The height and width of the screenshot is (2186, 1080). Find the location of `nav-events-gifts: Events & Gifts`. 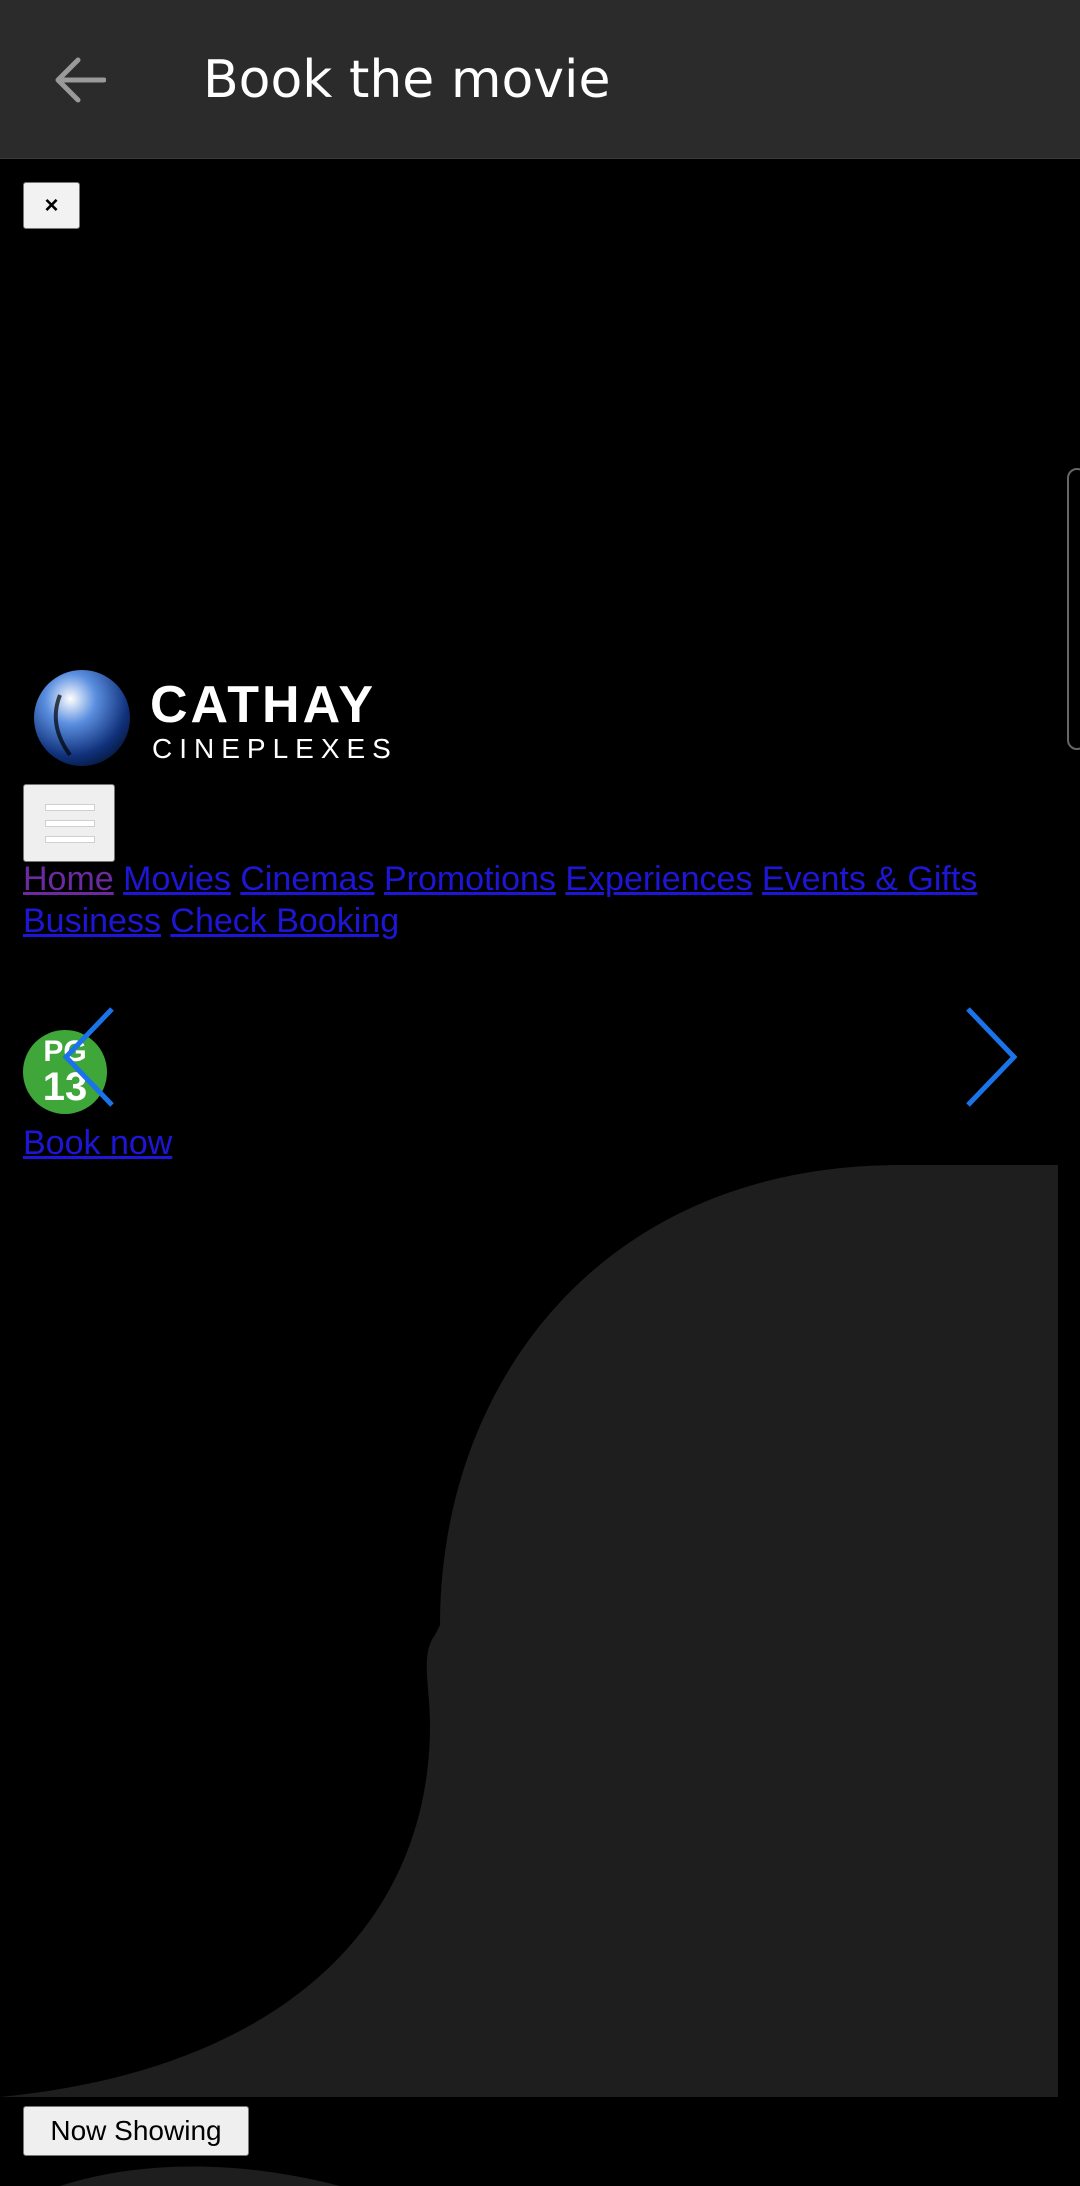

nav-events-gifts: Events & Gifts is located at coordinates (869, 879).